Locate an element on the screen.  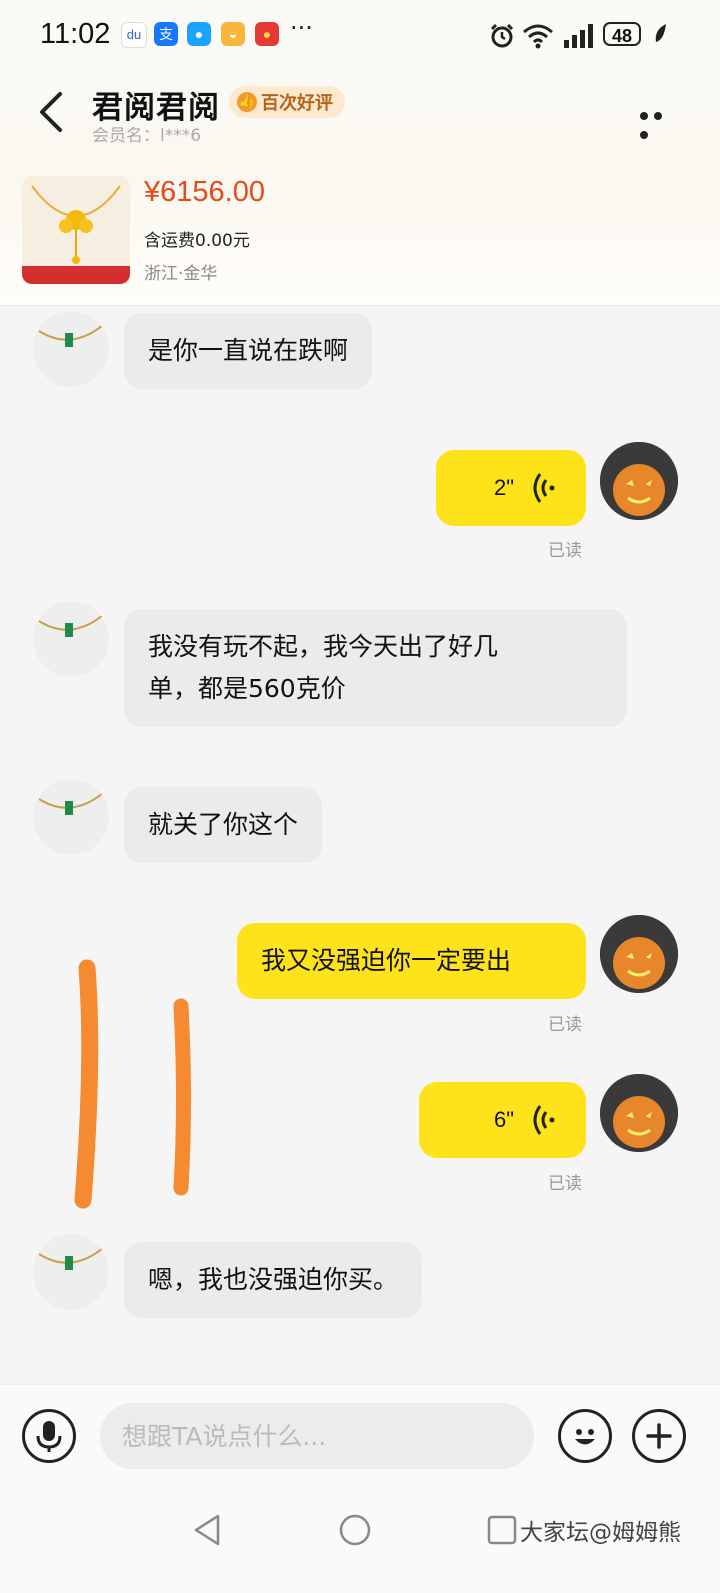
product-thumbnail is located at coordinates (76, 230).